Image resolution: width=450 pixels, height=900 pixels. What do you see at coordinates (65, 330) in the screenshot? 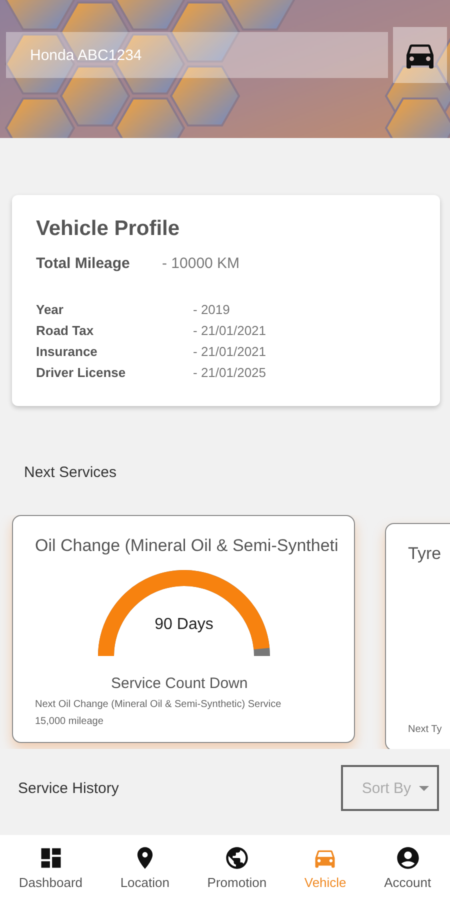
I see `detail-label: Road Tax` at bounding box center [65, 330].